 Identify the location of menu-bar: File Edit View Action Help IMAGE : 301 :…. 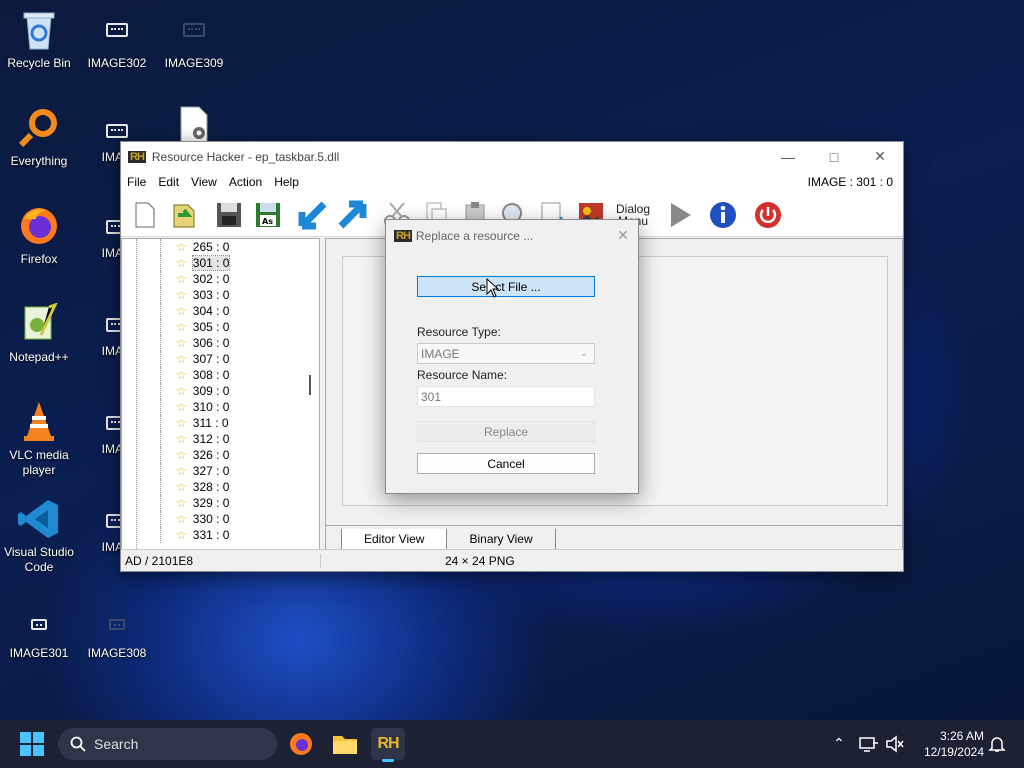
(512, 182).